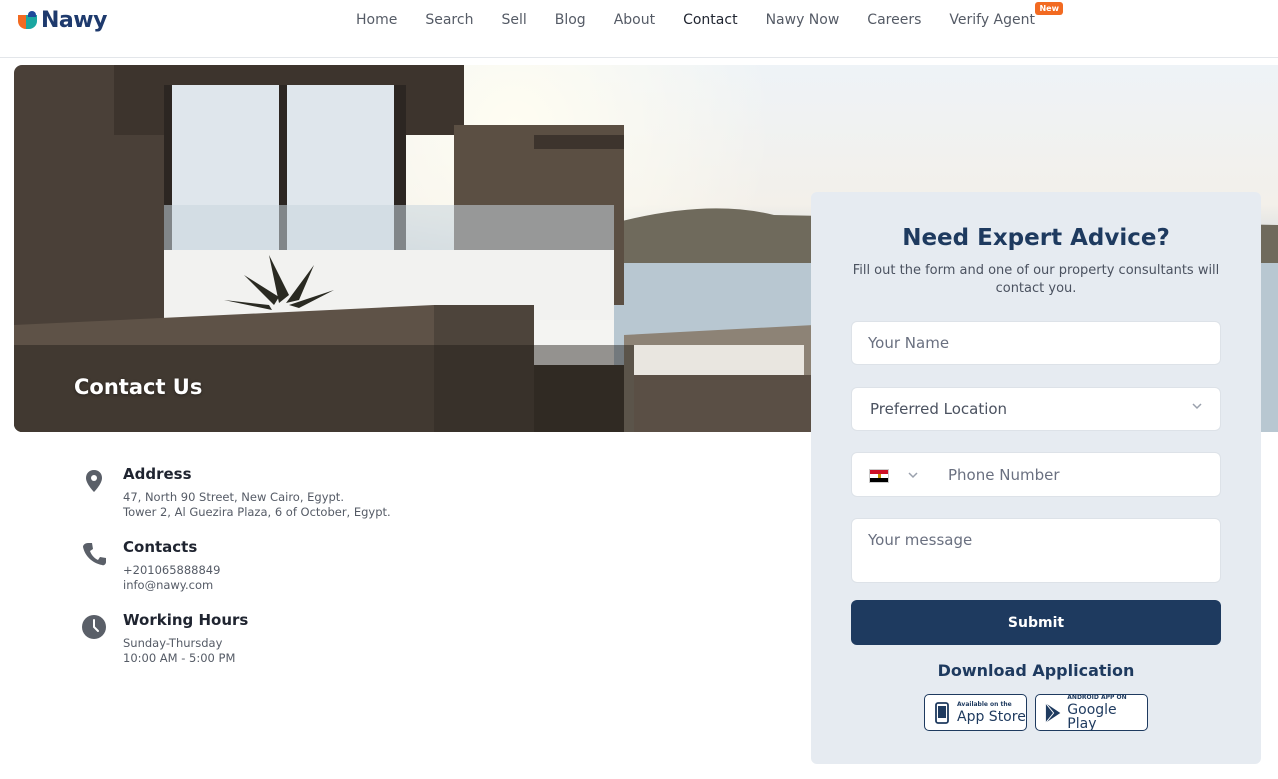 This screenshot has width=1278, height=779. What do you see at coordinates (1036, 238) in the screenshot?
I see `form-title: Need Expert Advice?` at bounding box center [1036, 238].